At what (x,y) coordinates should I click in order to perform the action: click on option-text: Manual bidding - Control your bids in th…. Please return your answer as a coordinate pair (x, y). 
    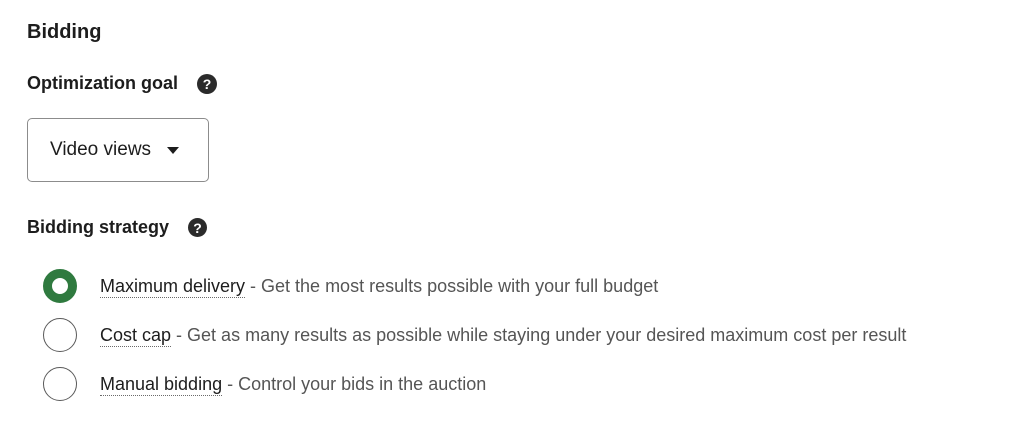
    Looking at the image, I should click on (293, 384).